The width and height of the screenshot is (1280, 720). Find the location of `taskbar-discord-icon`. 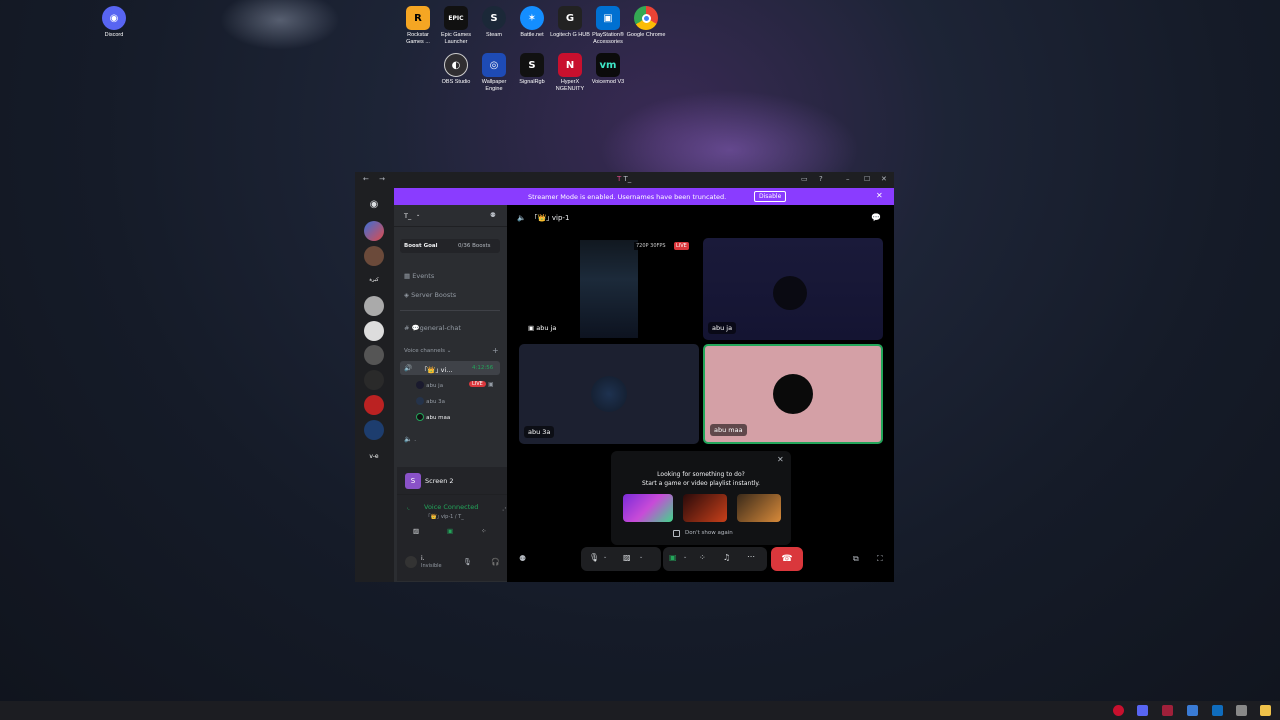

taskbar-discord-icon is located at coordinates (1142, 710).